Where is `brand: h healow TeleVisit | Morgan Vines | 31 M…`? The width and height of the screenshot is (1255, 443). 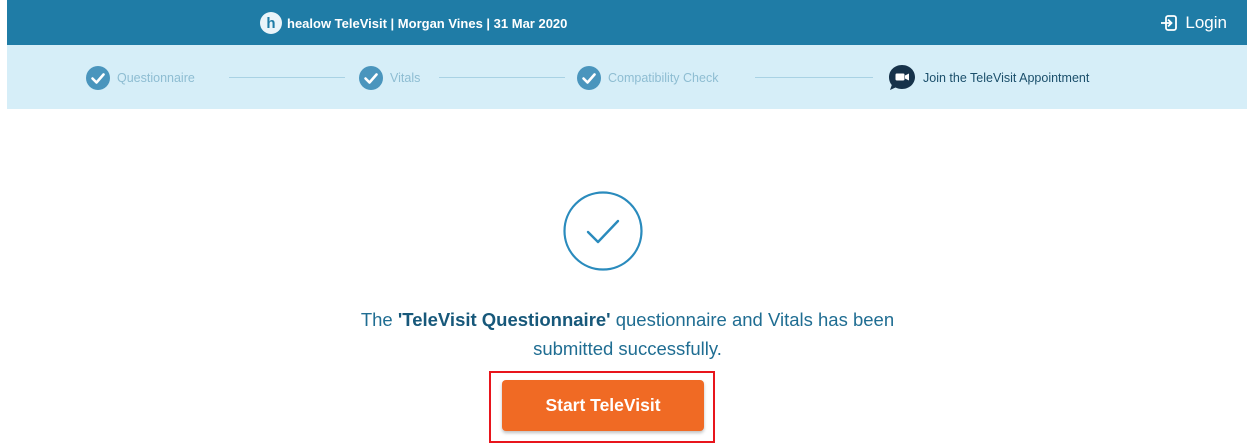 brand: h healow TeleVisit | Morgan Vines | 31 M… is located at coordinates (413, 23).